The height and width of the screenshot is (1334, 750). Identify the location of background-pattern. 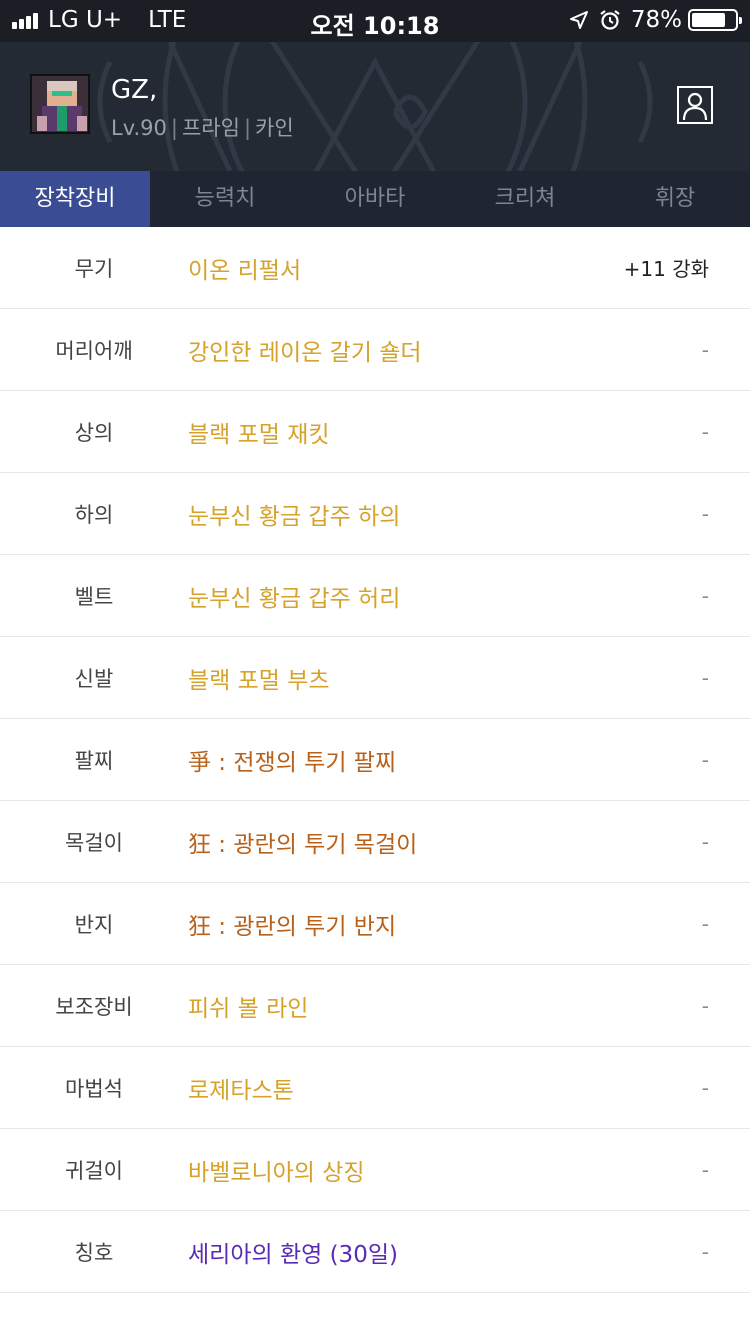
(375, 106).